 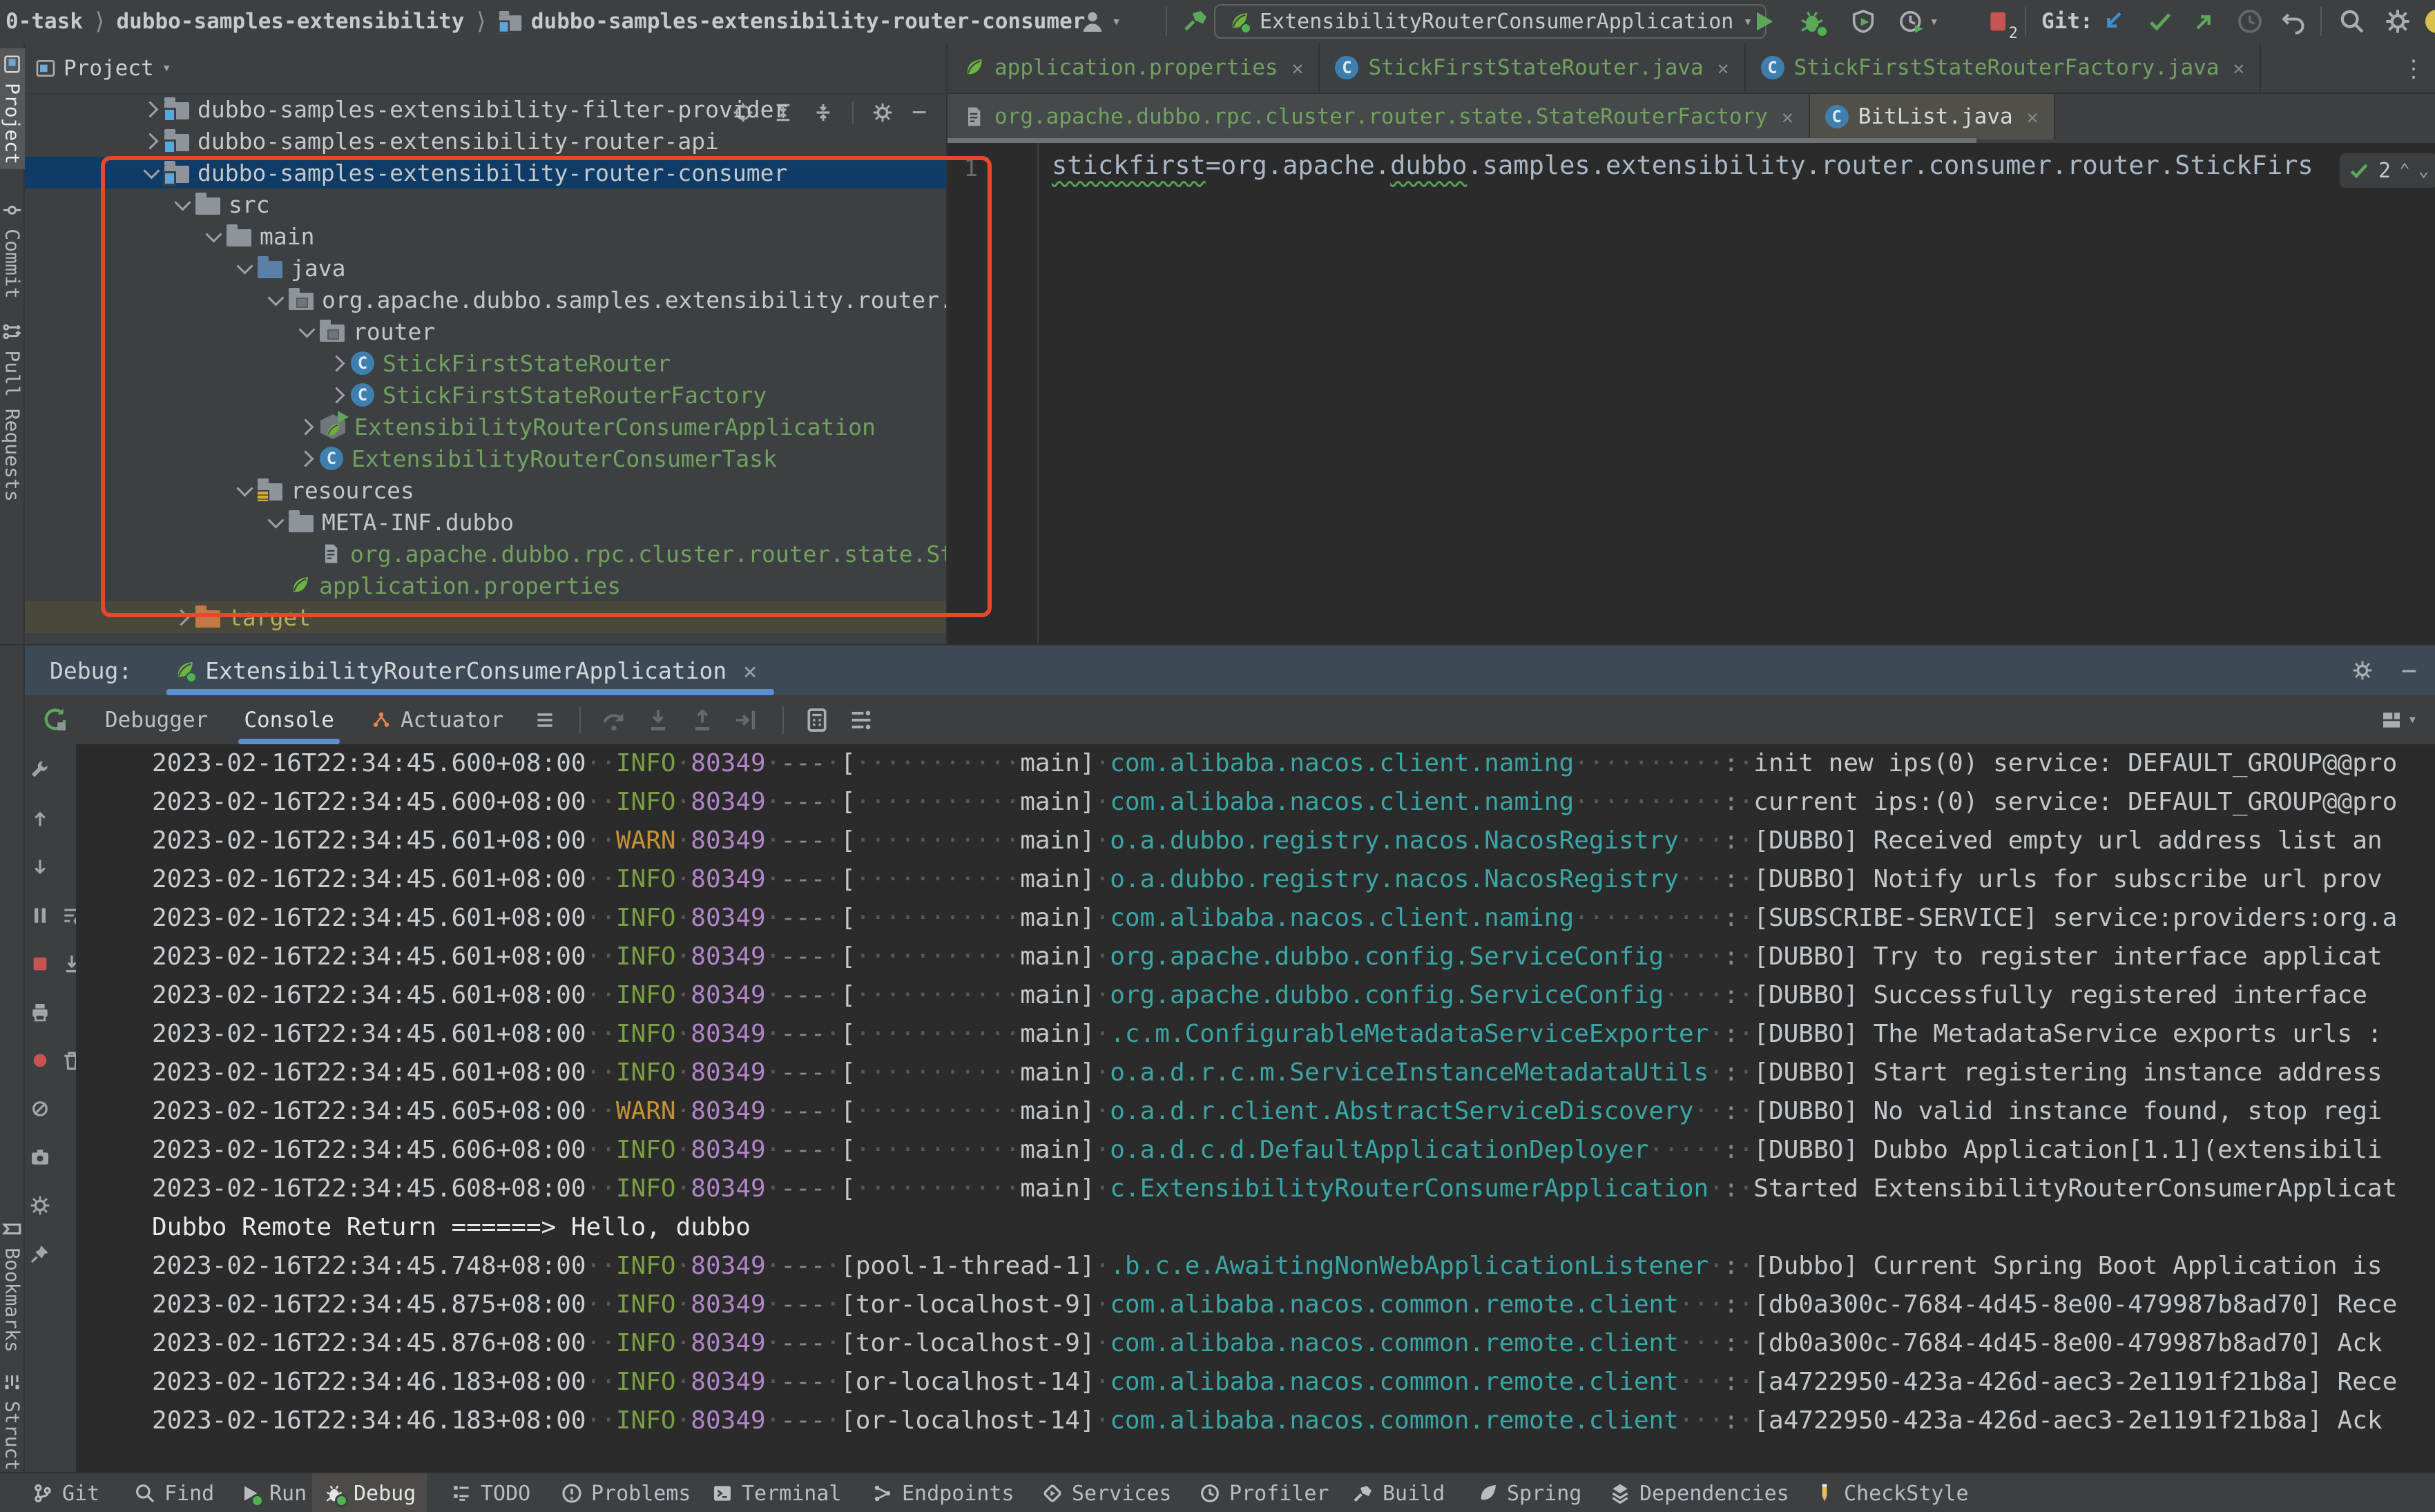 I want to click on statusbar-item-spring: Spring, so click(x=1528, y=1492).